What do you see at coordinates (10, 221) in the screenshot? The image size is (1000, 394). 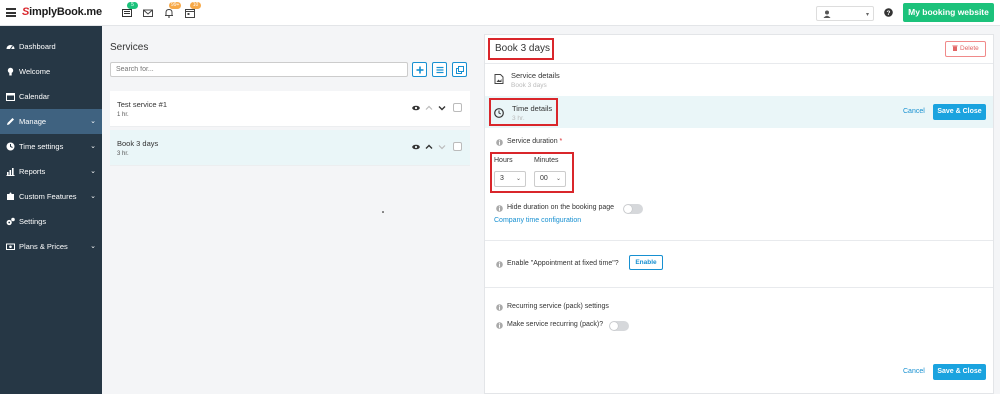 I see `gears-icon` at bounding box center [10, 221].